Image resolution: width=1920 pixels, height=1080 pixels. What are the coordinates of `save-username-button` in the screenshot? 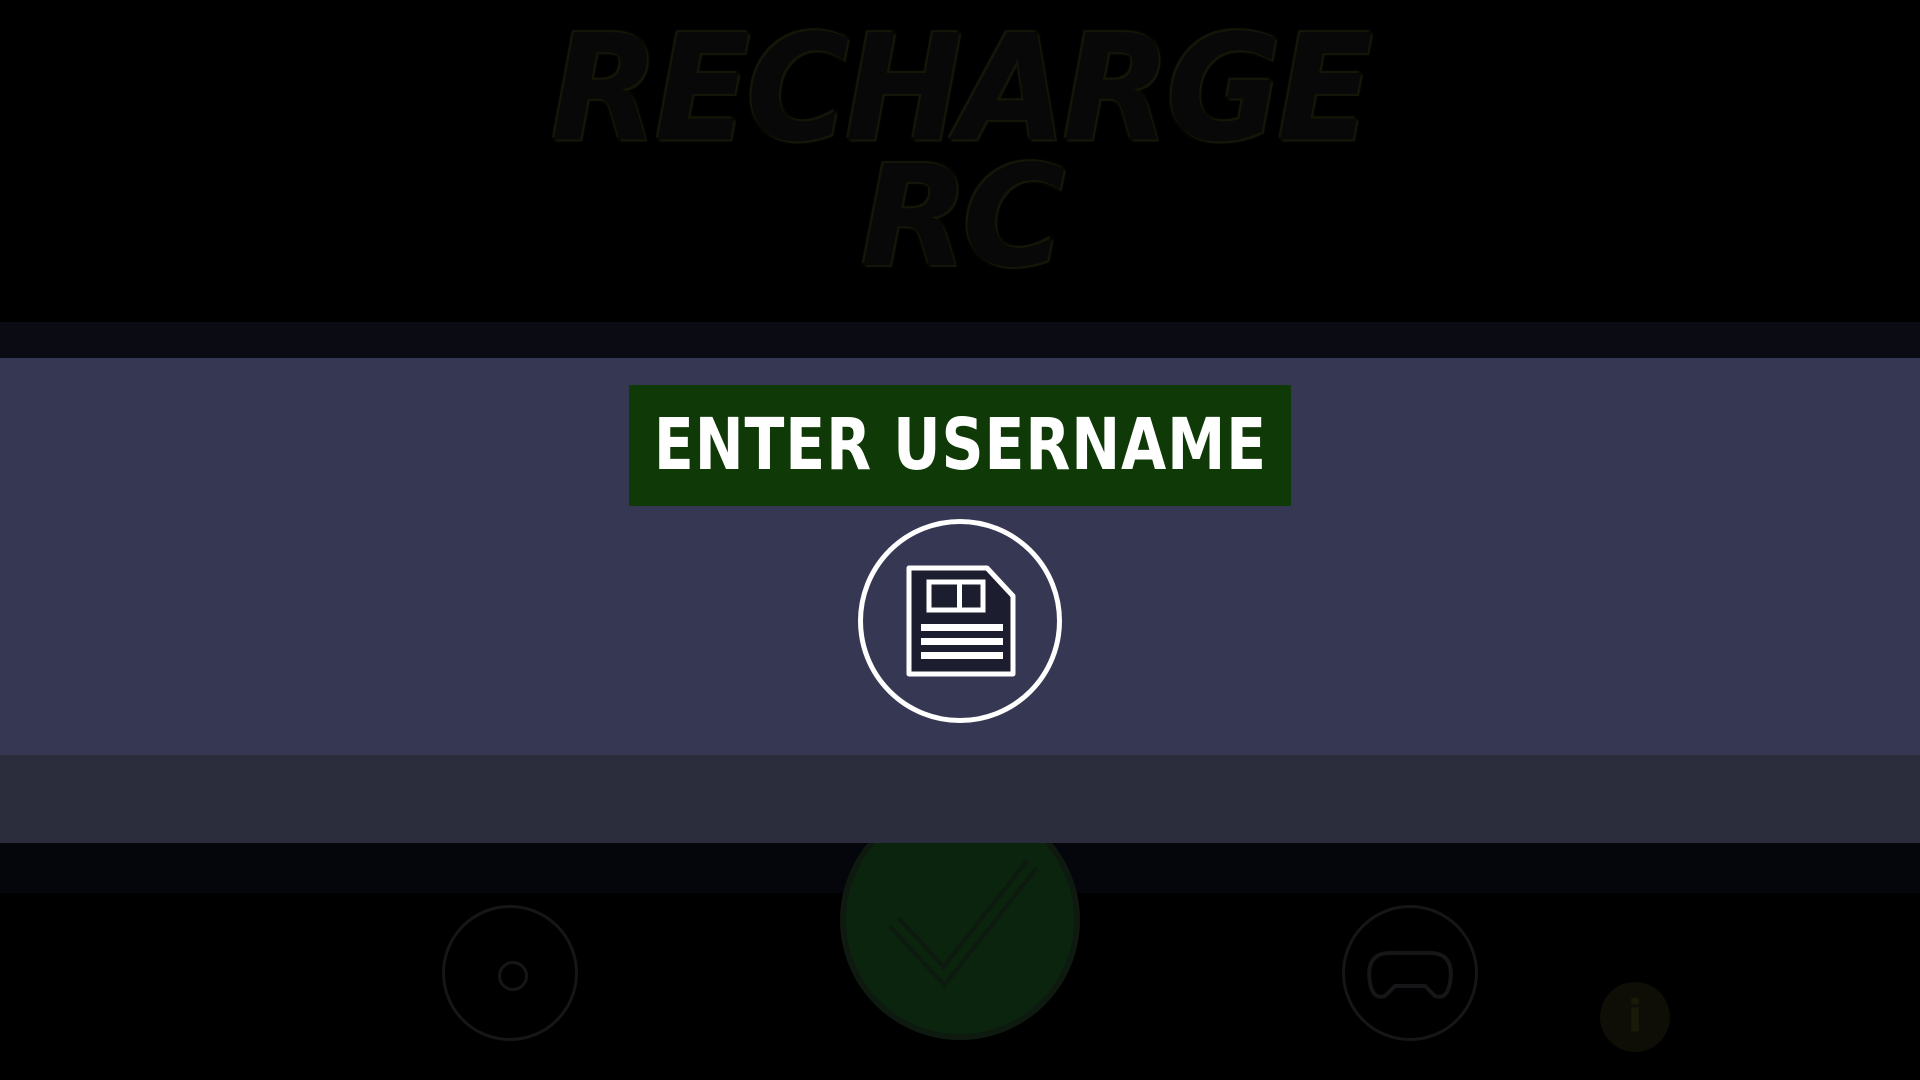 It's located at (960, 621).